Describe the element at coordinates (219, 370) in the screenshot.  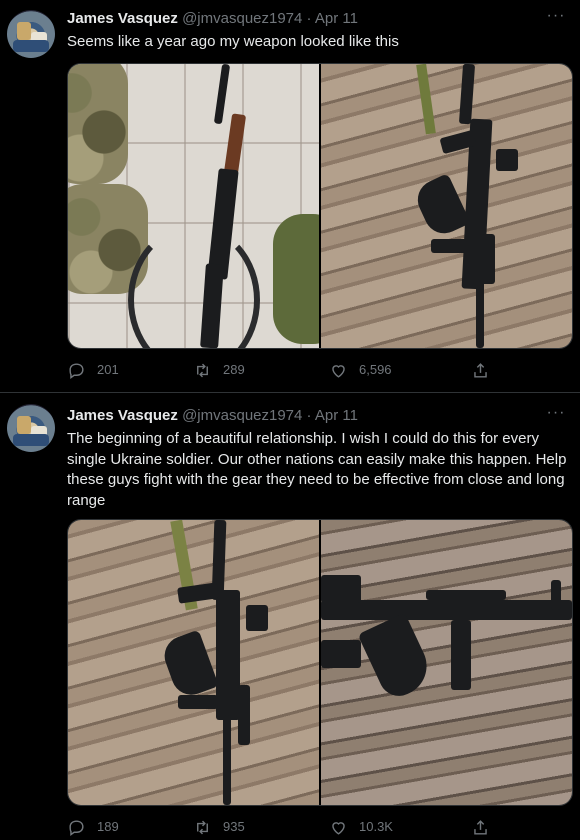
I see `retweet-button: 289` at that location.